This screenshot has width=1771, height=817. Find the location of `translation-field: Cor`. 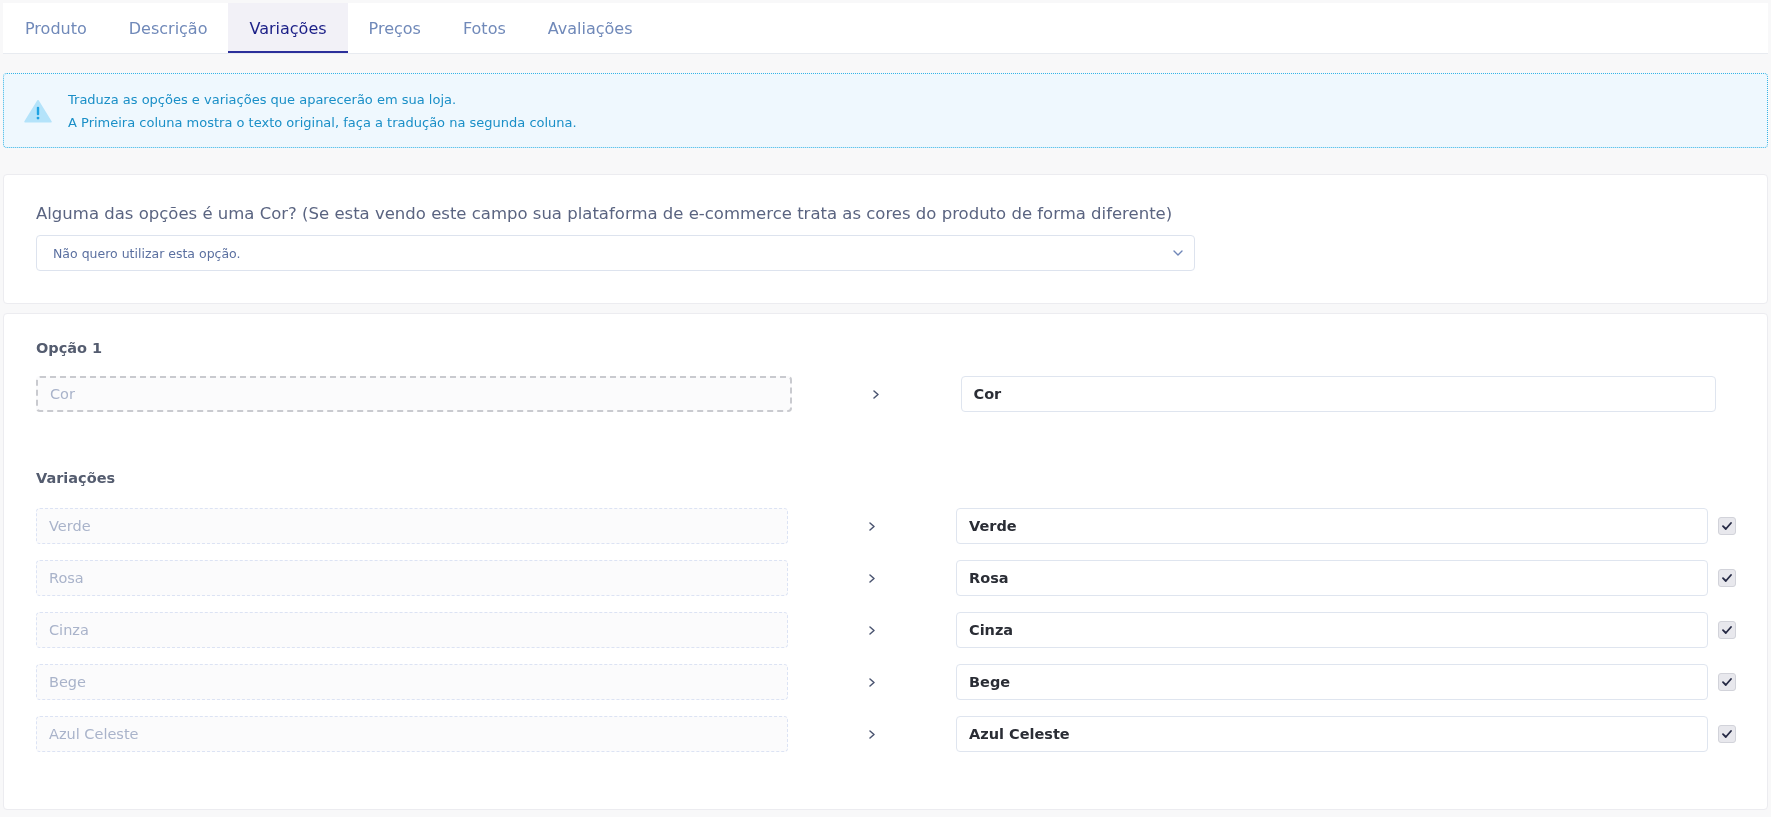

translation-field: Cor is located at coordinates (1338, 394).